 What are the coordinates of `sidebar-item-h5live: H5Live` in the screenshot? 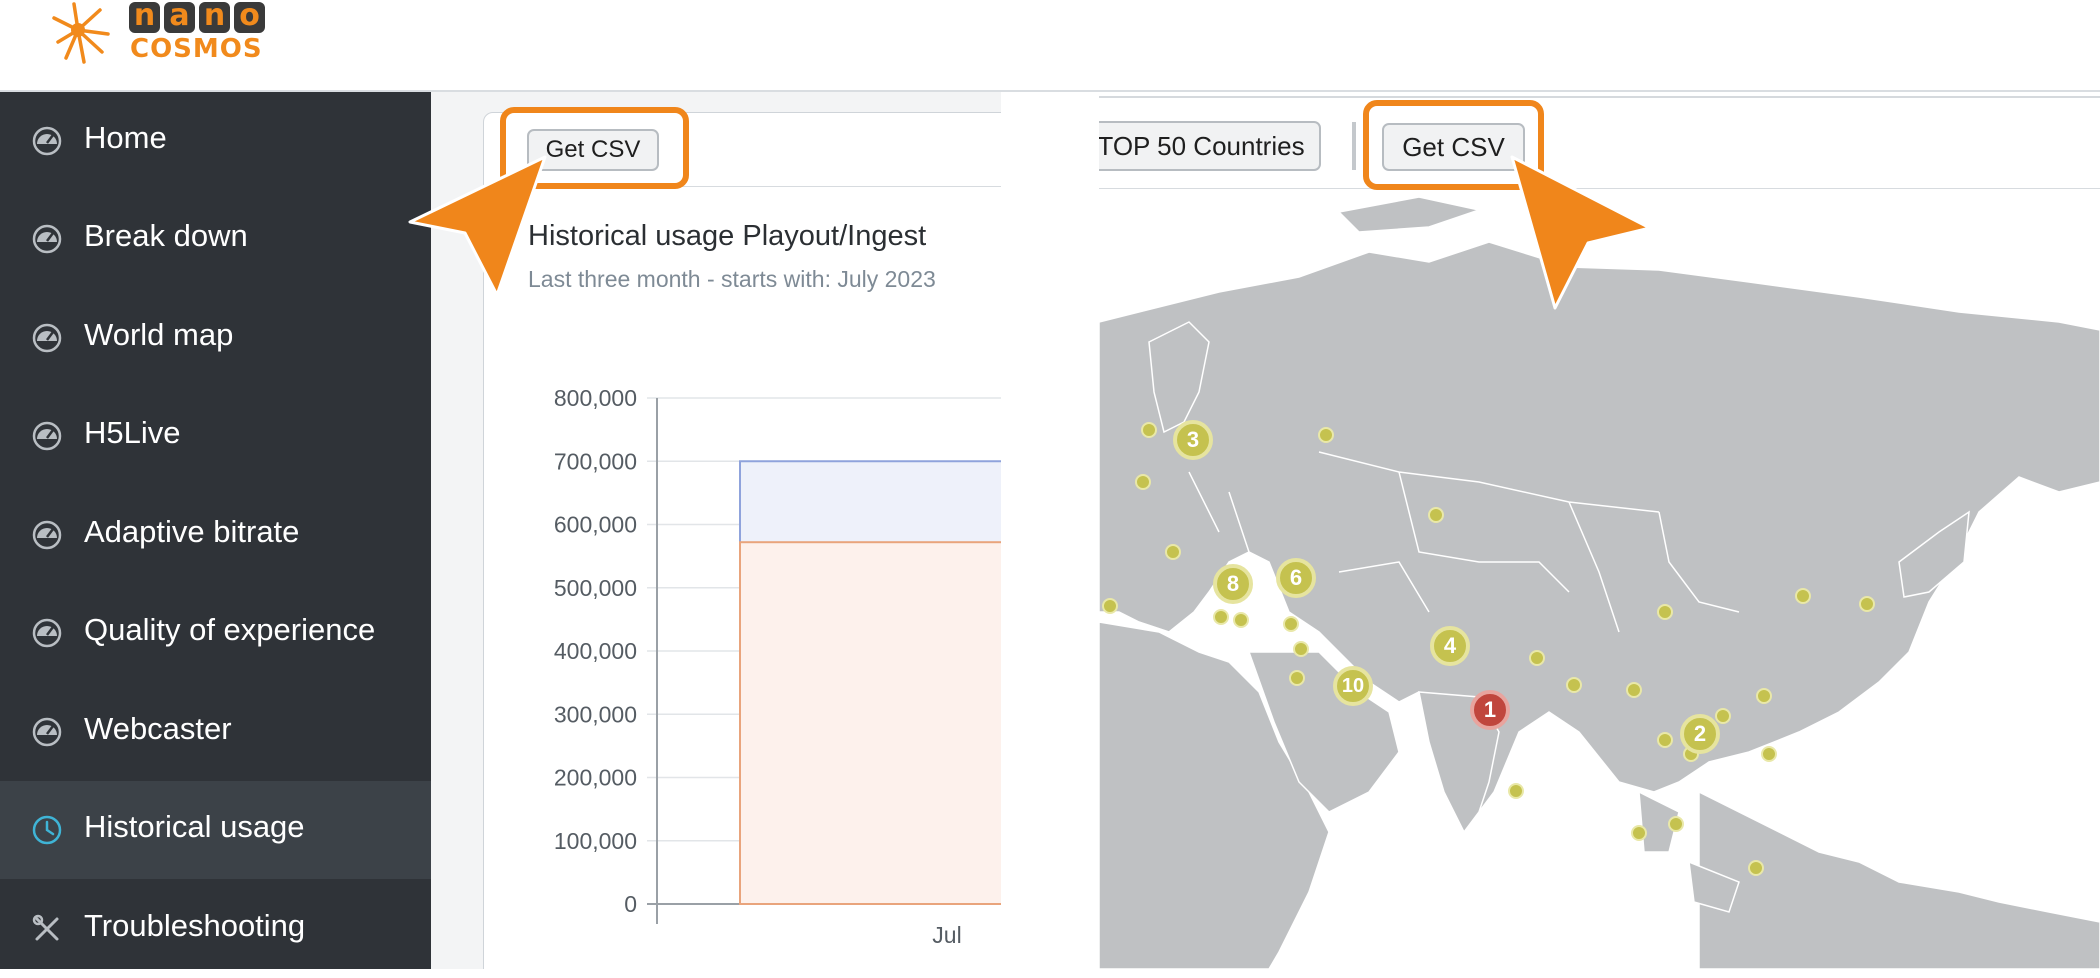 It's located at (215, 436).